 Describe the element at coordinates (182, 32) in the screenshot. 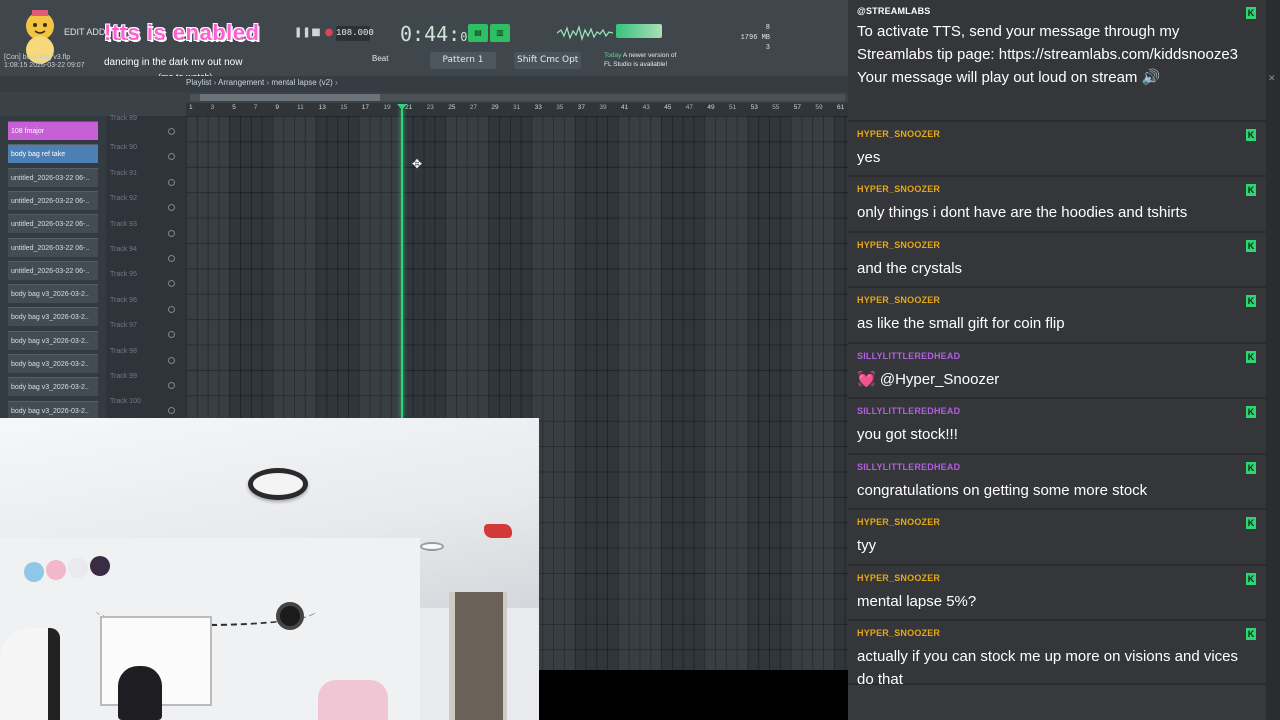

I see `tts-banner: !tts is enabled` at that location.